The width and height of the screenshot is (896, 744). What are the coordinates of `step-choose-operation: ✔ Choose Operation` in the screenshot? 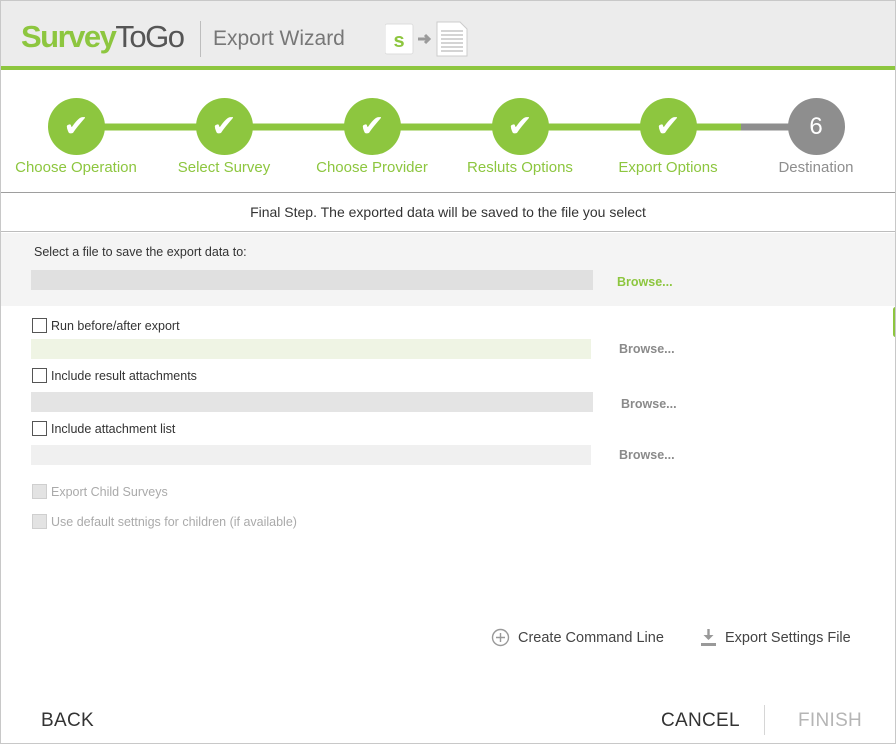 It's located at (76, 137).